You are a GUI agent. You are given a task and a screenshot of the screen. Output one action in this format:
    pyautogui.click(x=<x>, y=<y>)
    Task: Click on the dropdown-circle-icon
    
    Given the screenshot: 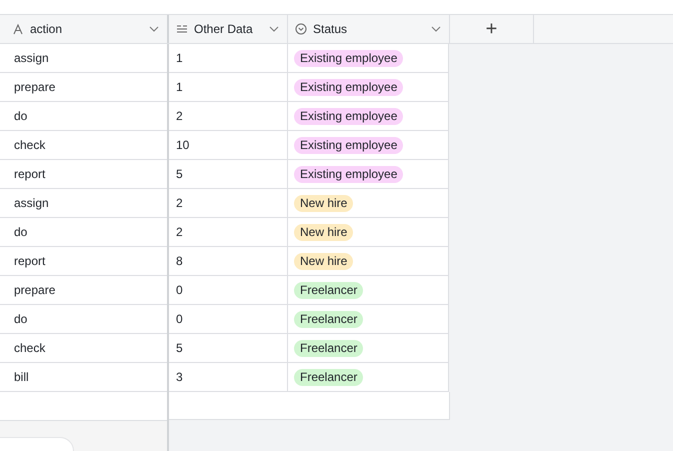 What is the action you would take?
    pyautogui.click(x=301, y=29)
    